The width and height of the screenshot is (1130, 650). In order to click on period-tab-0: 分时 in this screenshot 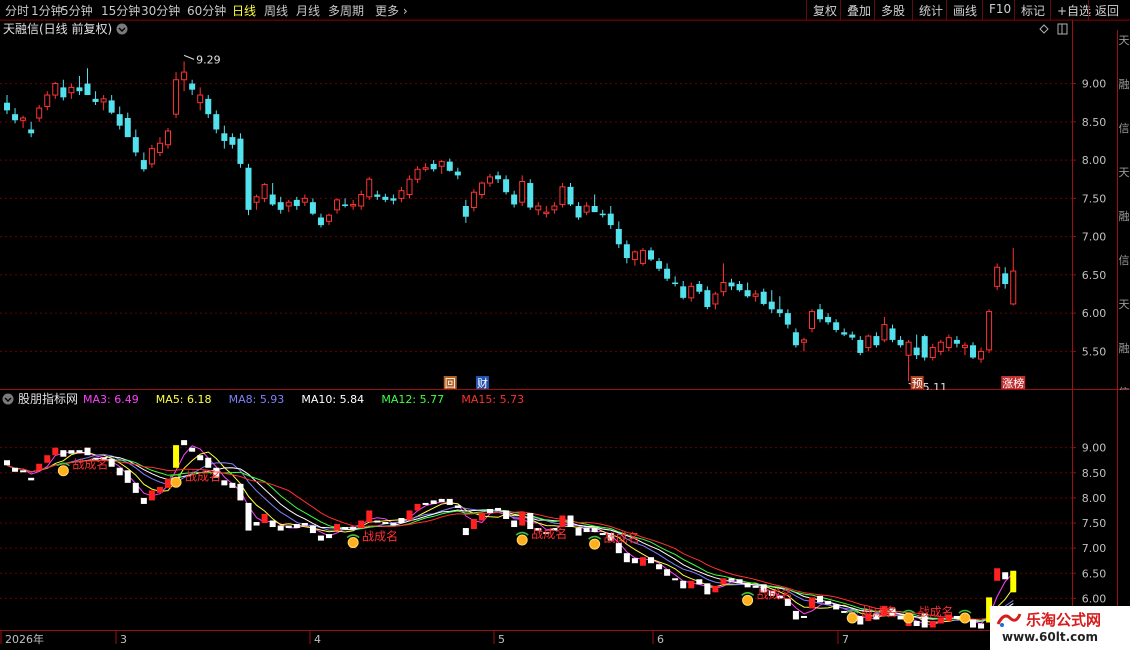, I will do `click(17, 10)`.